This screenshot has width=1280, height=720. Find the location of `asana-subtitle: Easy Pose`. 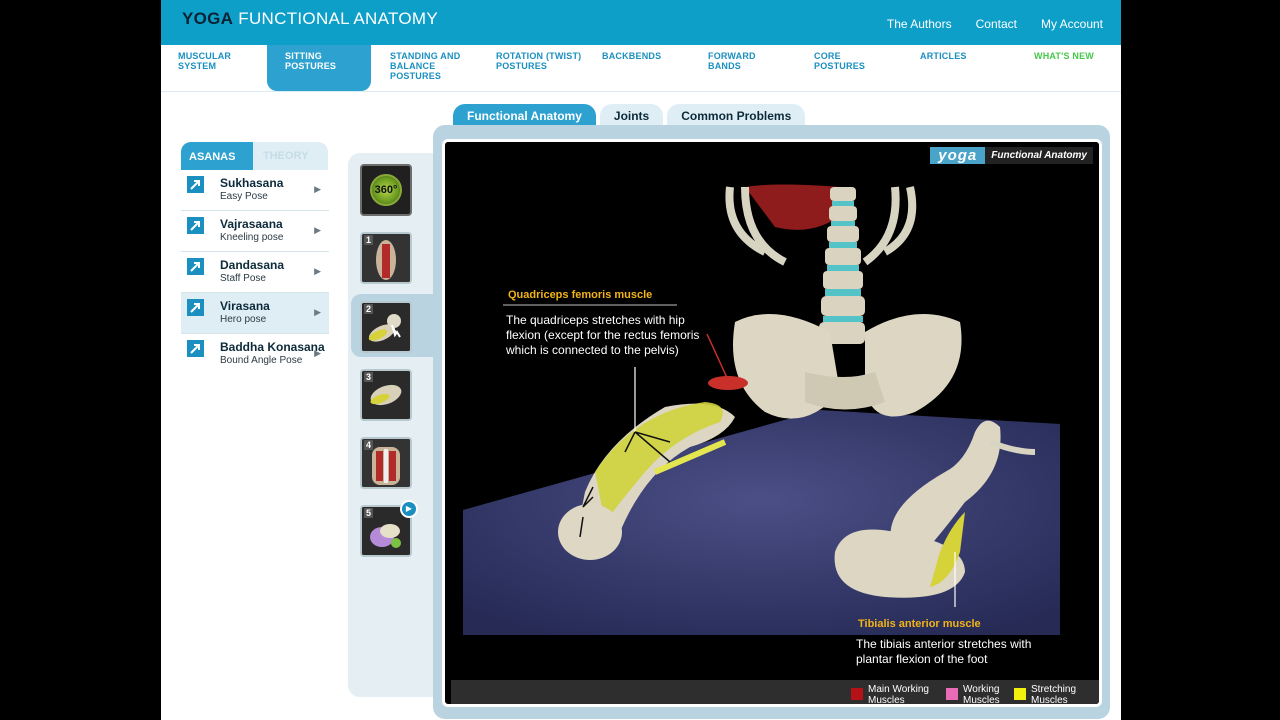

asana-subtitle: Easy Pose is located at coordinates (244, 196).